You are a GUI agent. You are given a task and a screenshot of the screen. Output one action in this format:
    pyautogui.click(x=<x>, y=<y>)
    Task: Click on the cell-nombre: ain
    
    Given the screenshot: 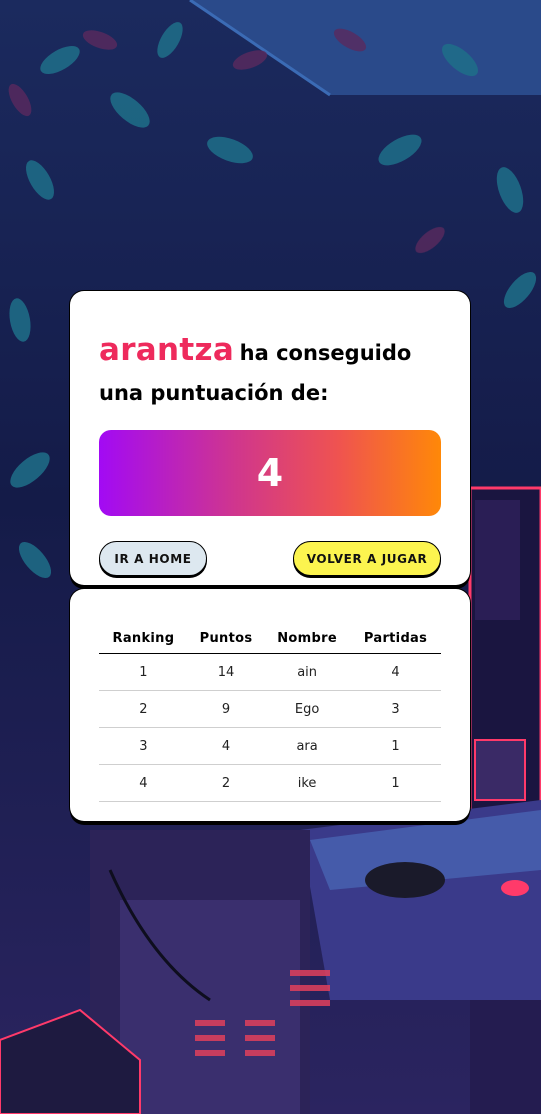 What is the action you would take?
    pyautogui.click(x=307, y=672)
    